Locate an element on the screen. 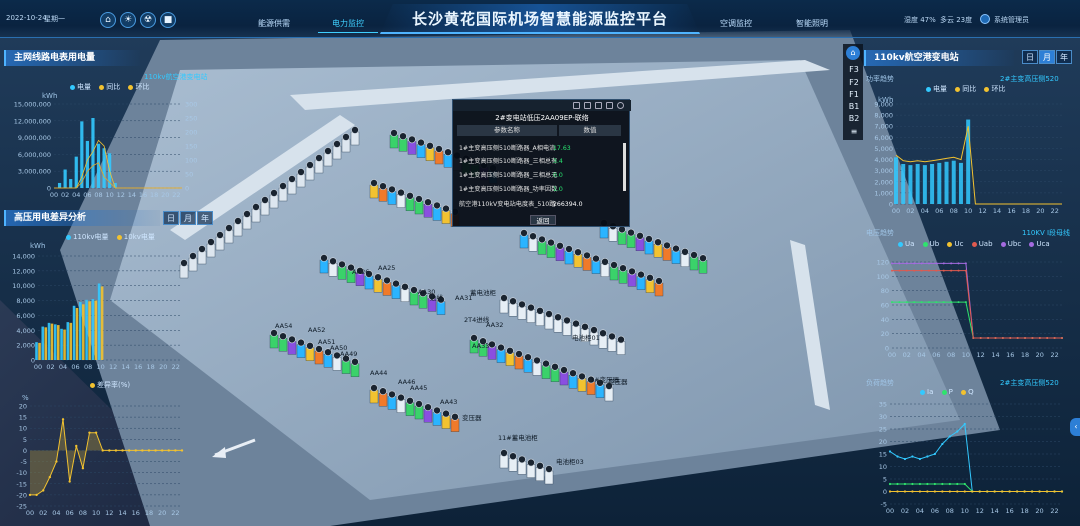 This screenshot has height=526, width=1080. legend-dot-p is located at coordinates (944, 392).